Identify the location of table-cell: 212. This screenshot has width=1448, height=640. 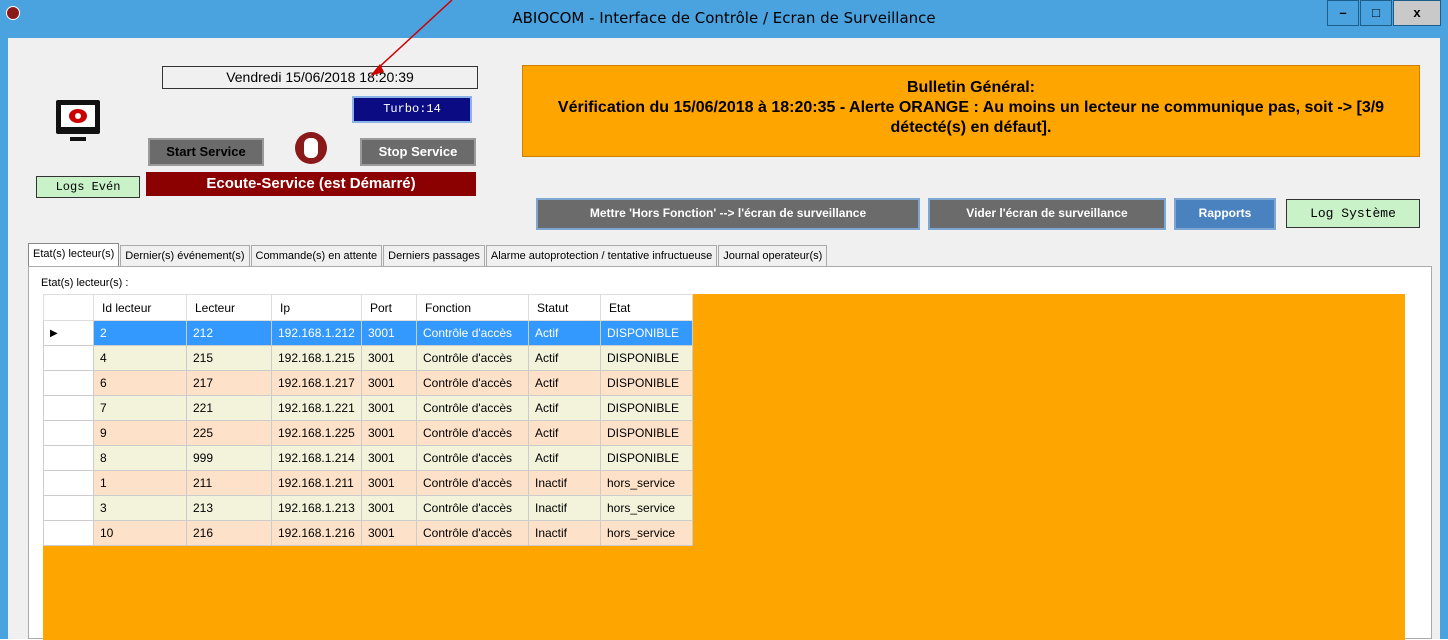
(229, 333).